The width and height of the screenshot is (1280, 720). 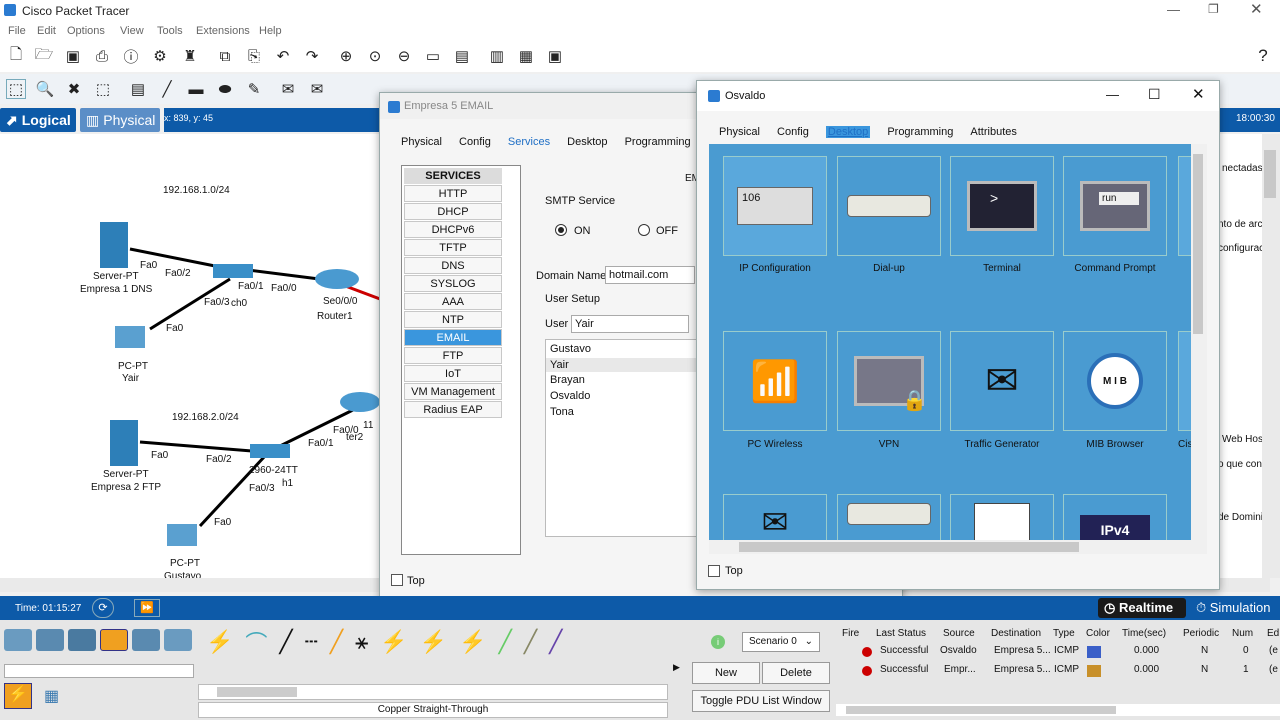 What do you see at coordinates (103, 89) in the screenshot?
I see `resize-icon: ⬚` at bounding box center [103, 89].